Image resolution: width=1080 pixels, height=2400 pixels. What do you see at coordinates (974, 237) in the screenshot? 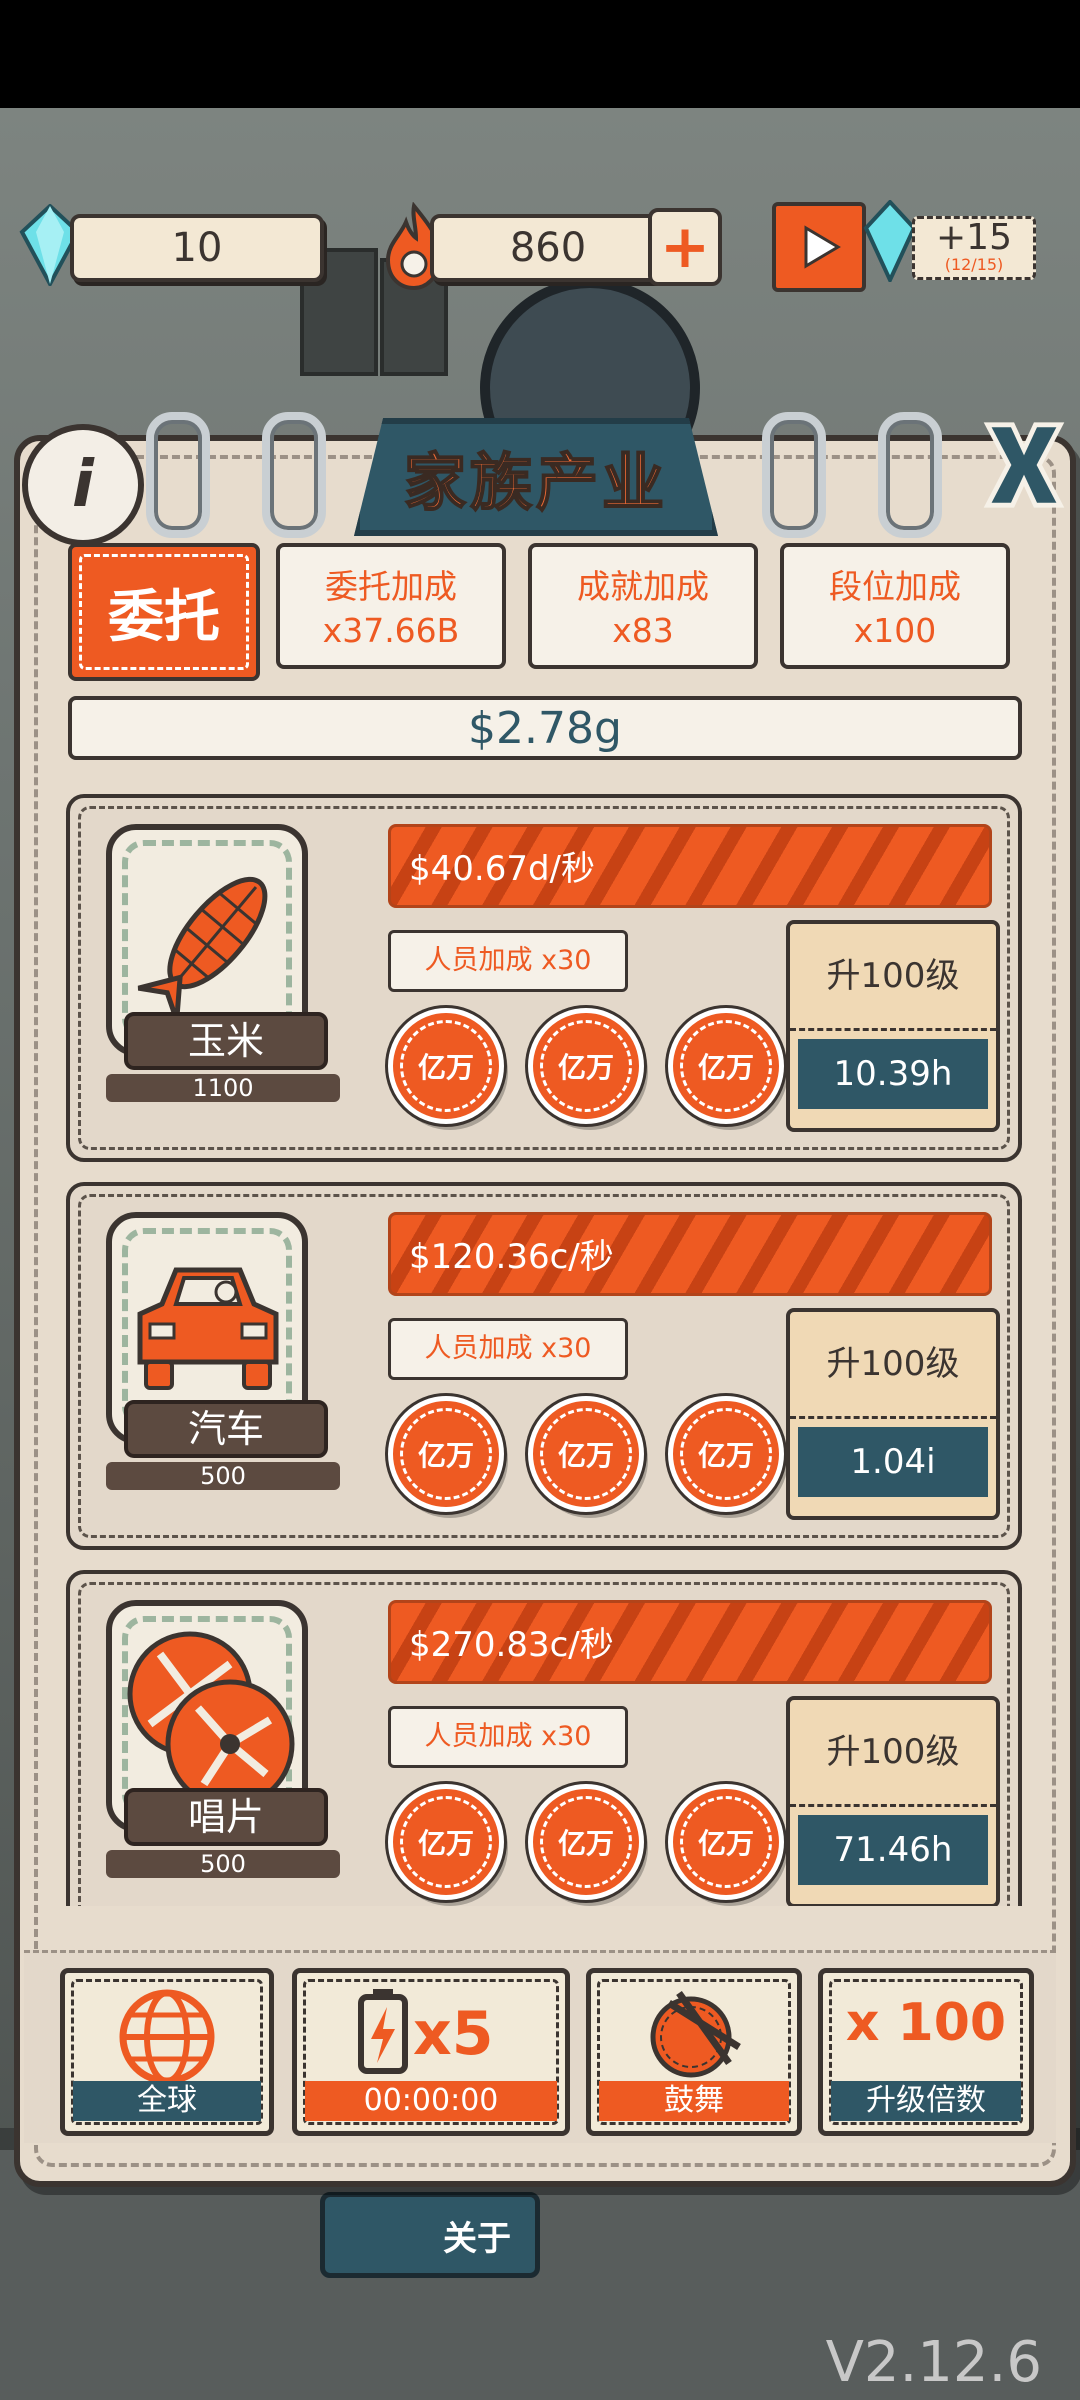
I see `video-reward-amount: +15` at bounding box center [974, 237].